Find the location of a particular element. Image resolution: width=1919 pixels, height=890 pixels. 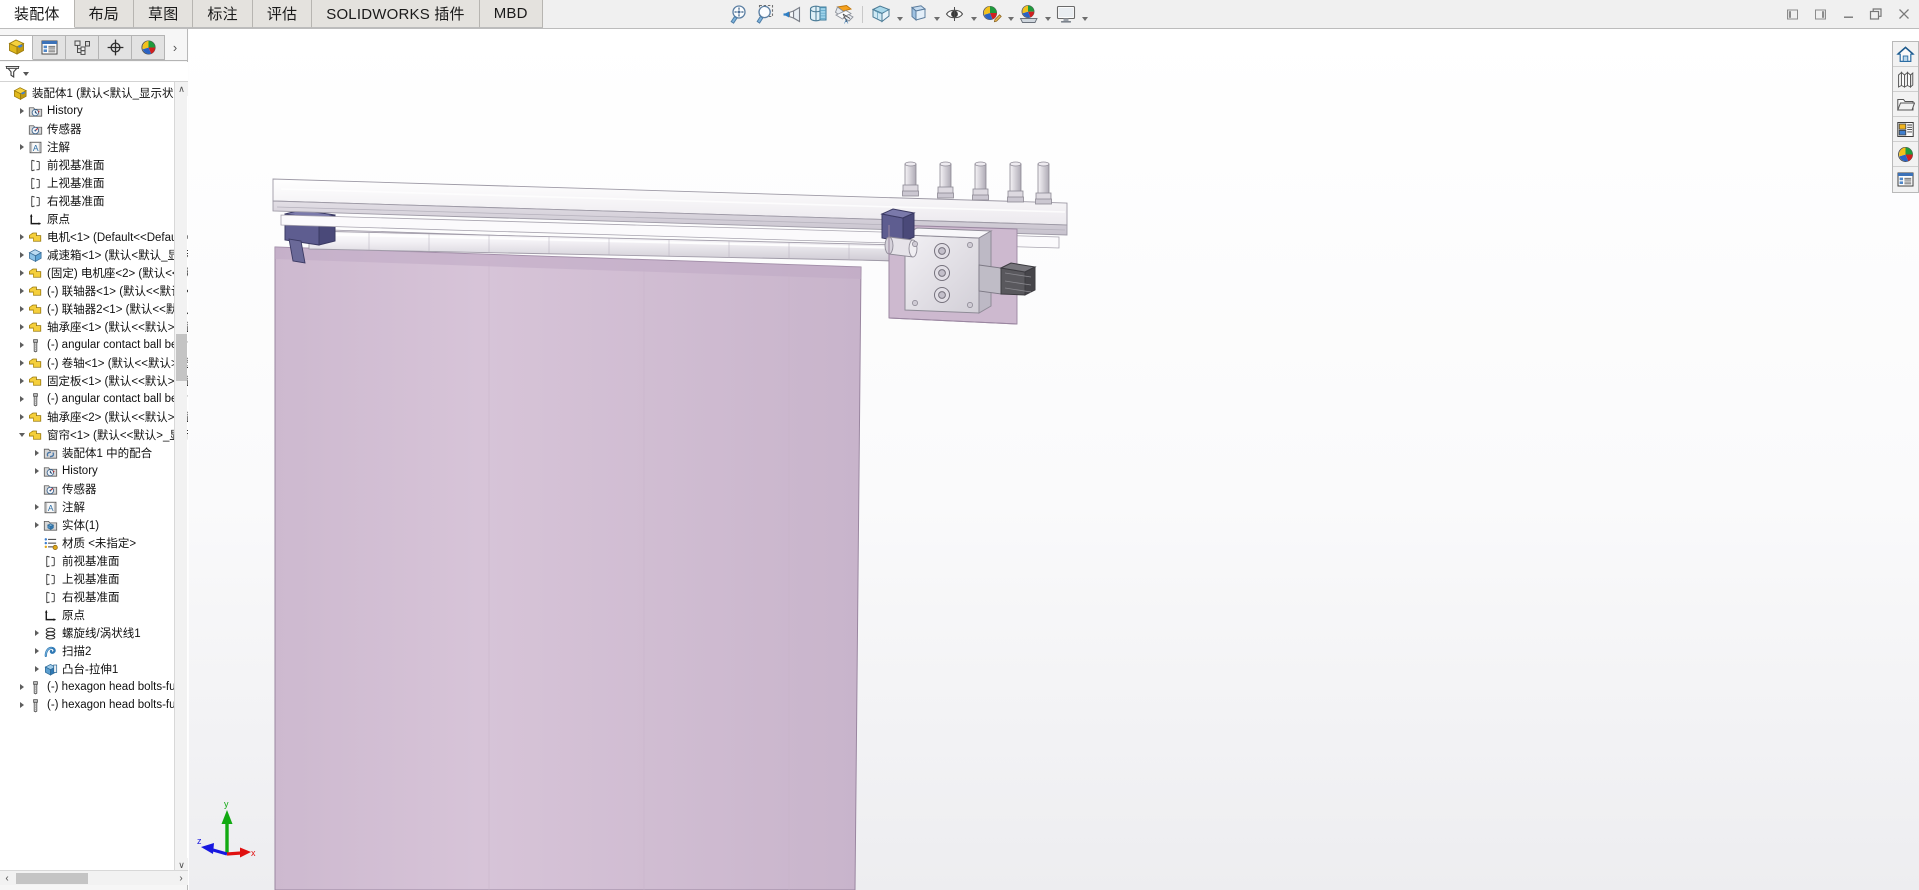

tree-item: (固定) 电机座<2> (默认<<默认 is located at coordinates (94, 273).